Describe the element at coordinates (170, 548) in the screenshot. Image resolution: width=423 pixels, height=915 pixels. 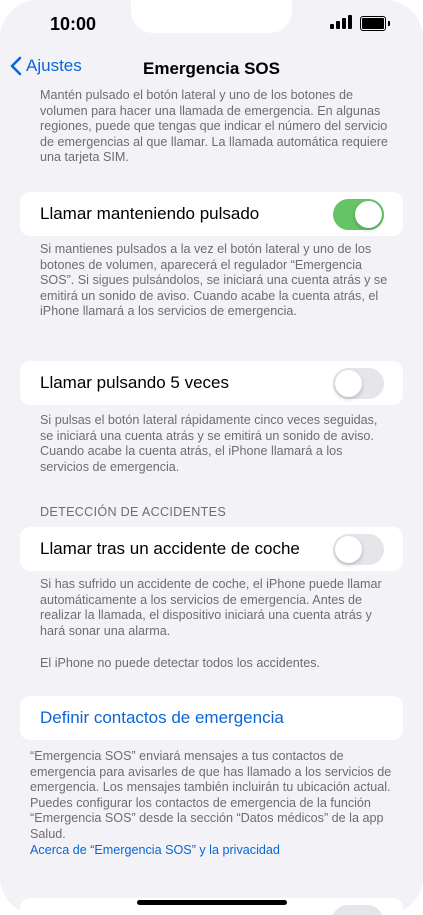
I see `crash-detection-label: Llamar tras un accidente de coche` at that location.